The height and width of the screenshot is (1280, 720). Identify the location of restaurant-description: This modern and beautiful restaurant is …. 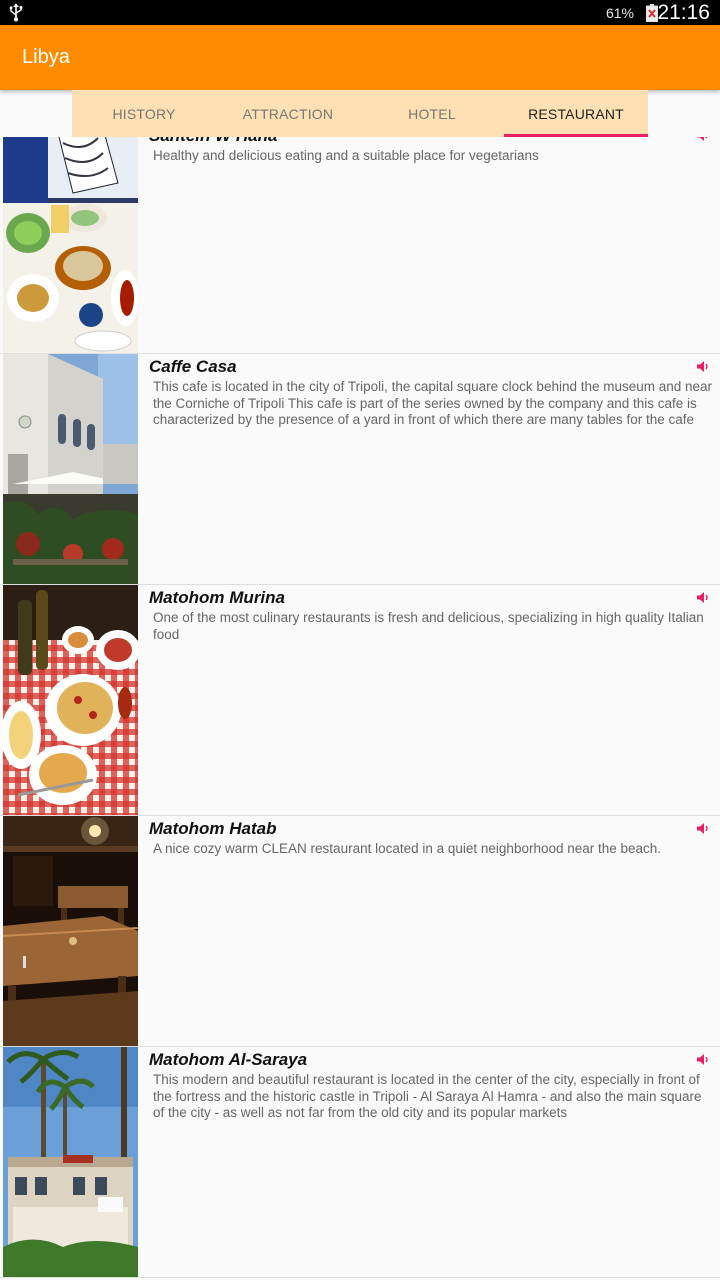
(427, 1096).